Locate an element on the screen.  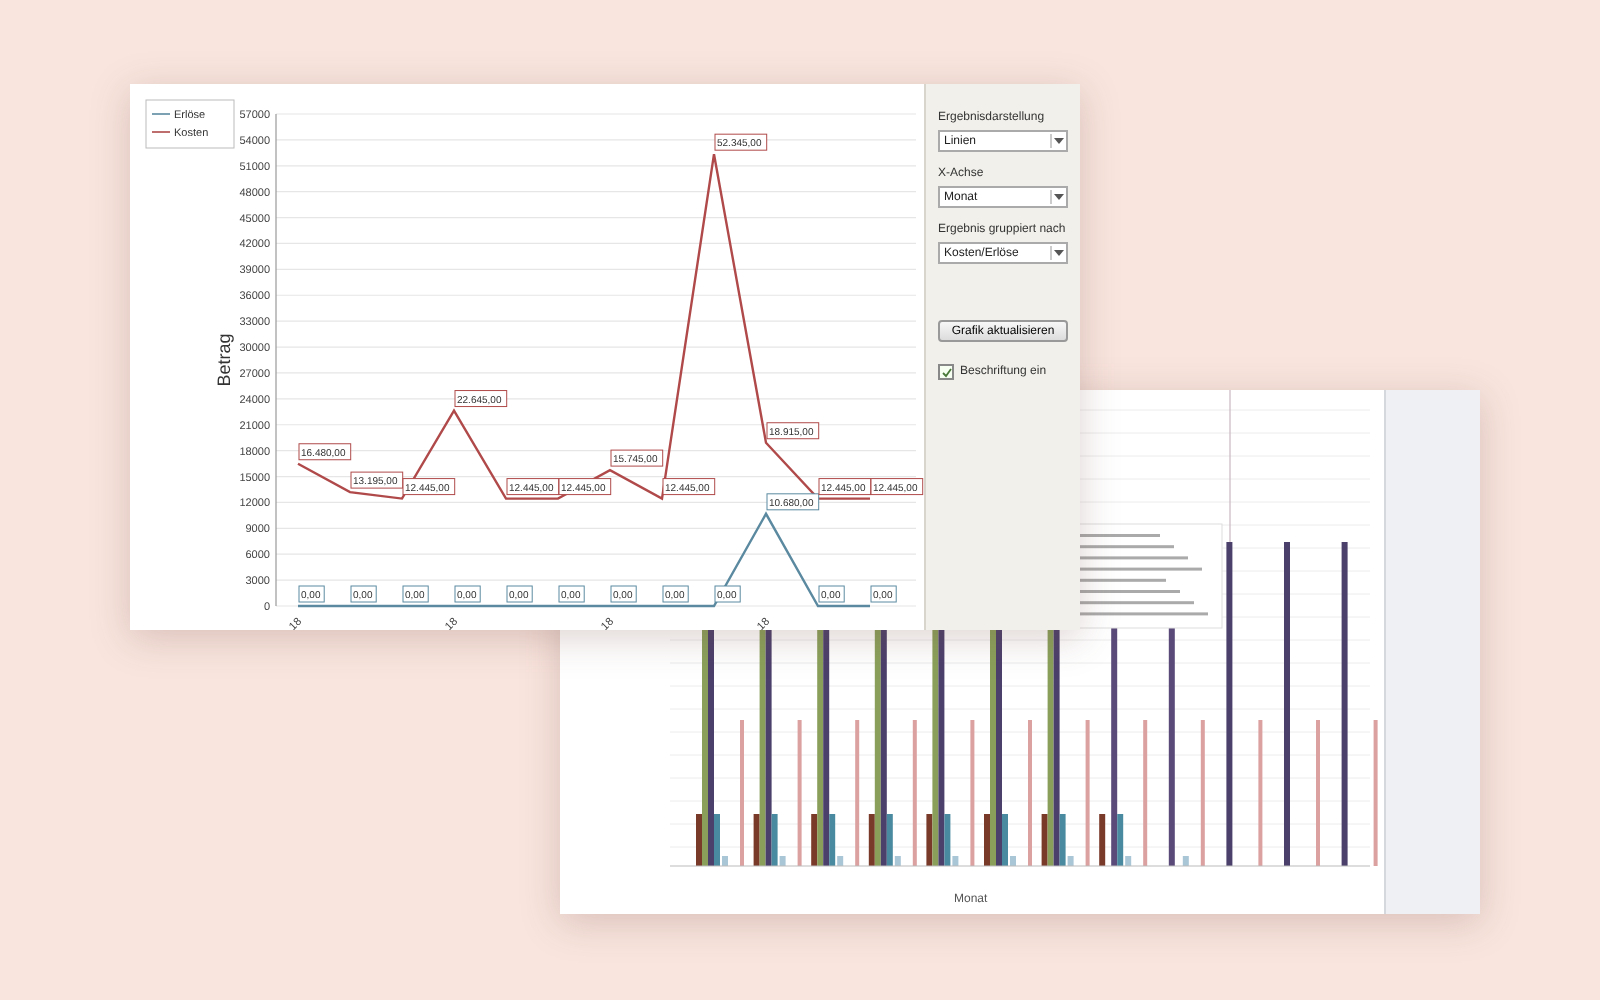
y-axis-label: Betrag is located at coordinates (224, 360).